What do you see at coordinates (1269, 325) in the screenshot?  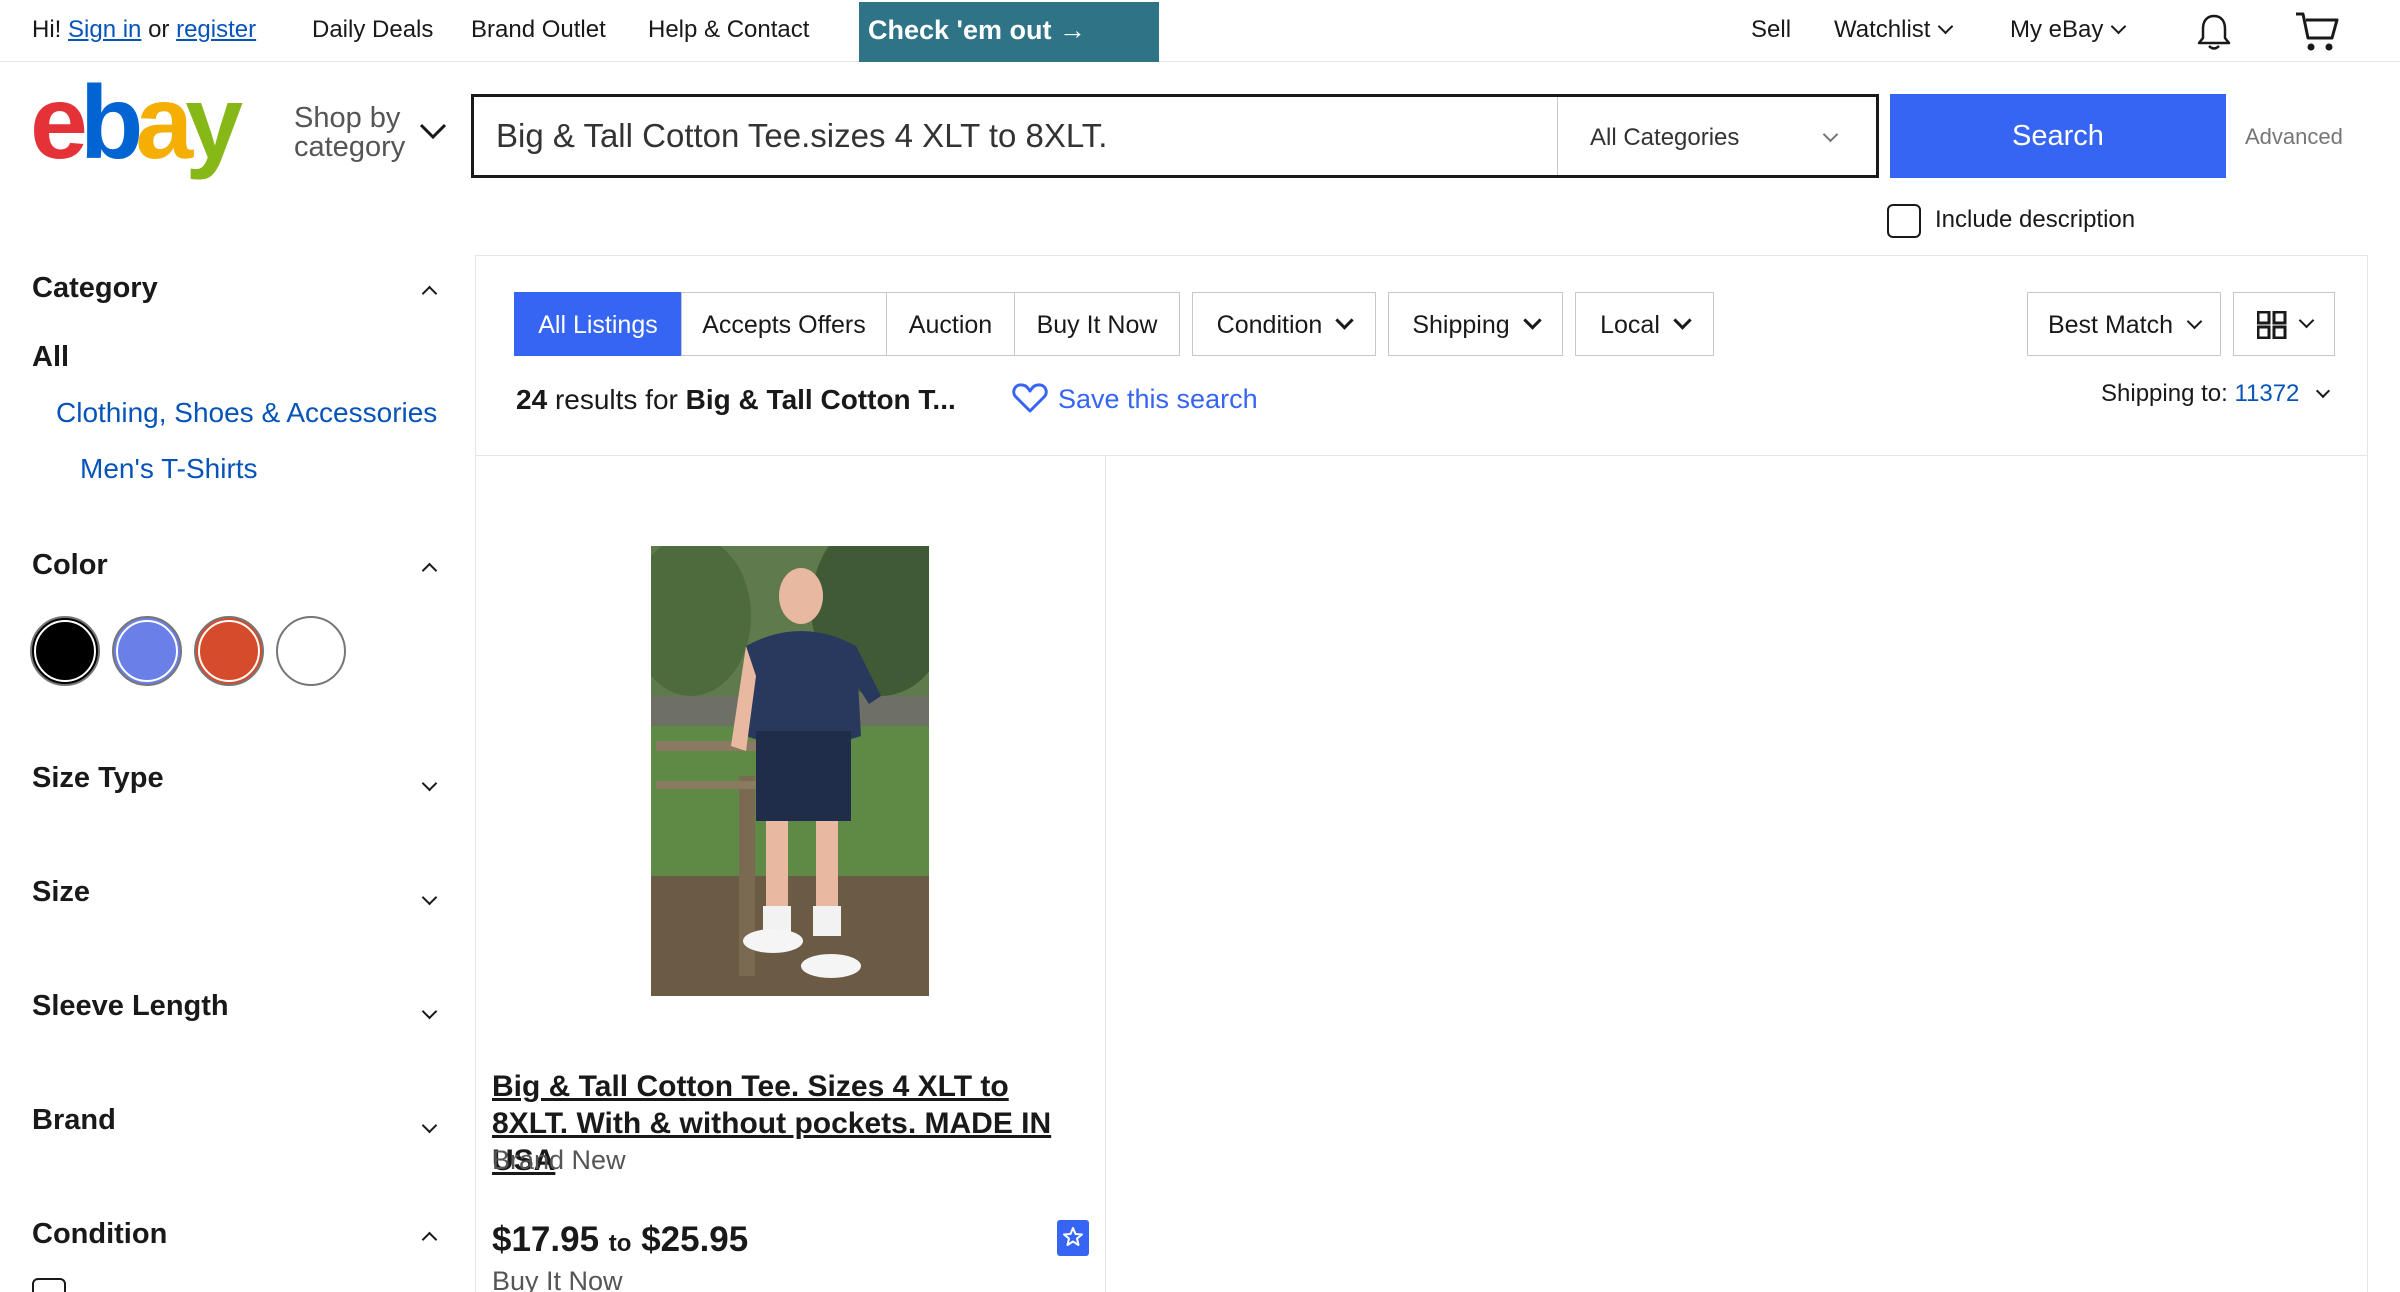 I see `condition-filter-label: Condition` at bounding box center [1269, 325].